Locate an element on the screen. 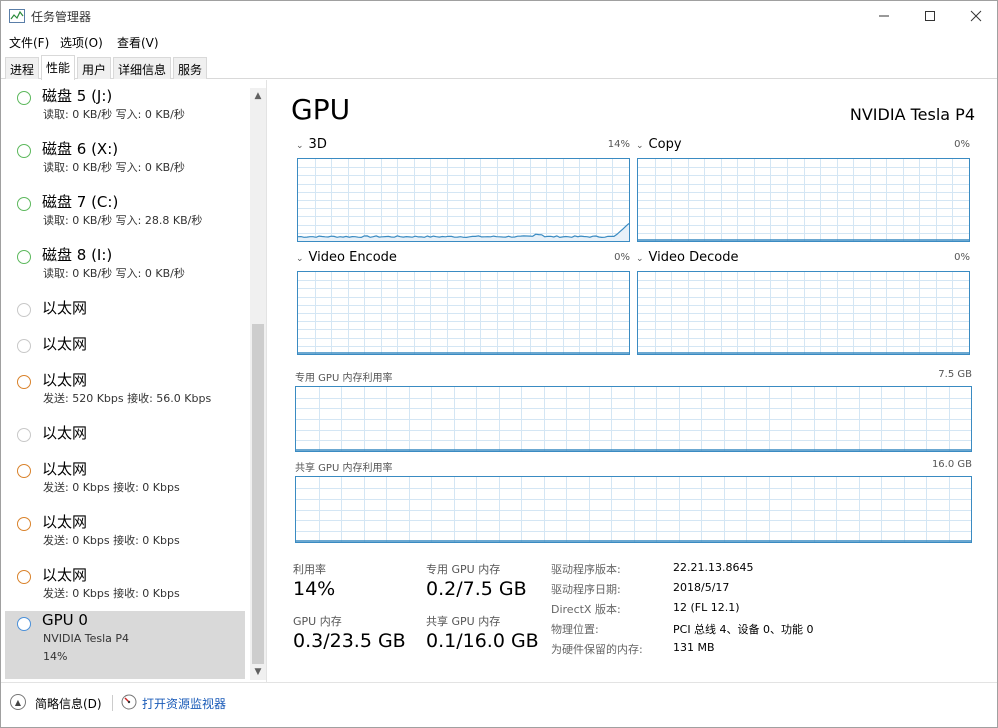 This screenshot has width=998, height=728. tab-processes: 进程 is located at coordinates (22, 68).